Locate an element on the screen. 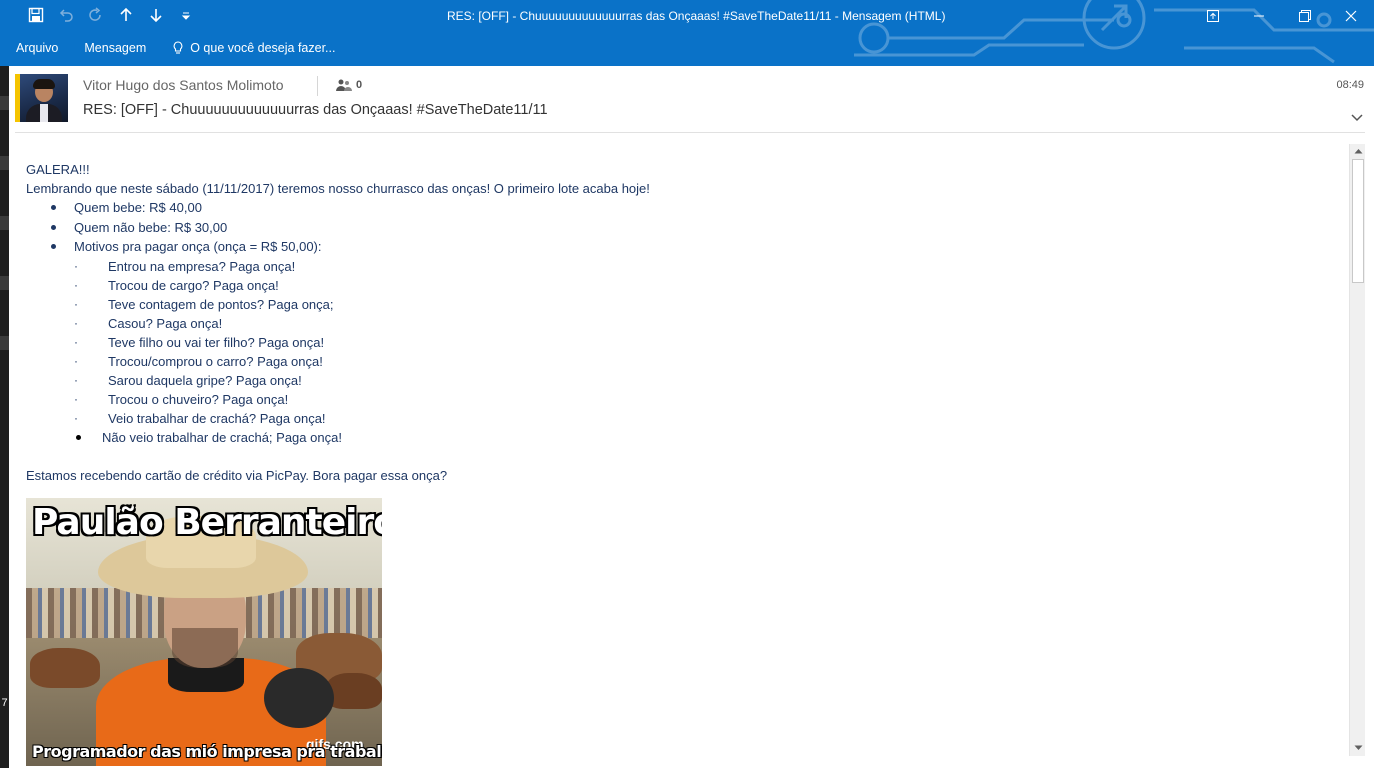  list-item: Quem bebe: R$ 40,00 is located at coordinates (338, 208).